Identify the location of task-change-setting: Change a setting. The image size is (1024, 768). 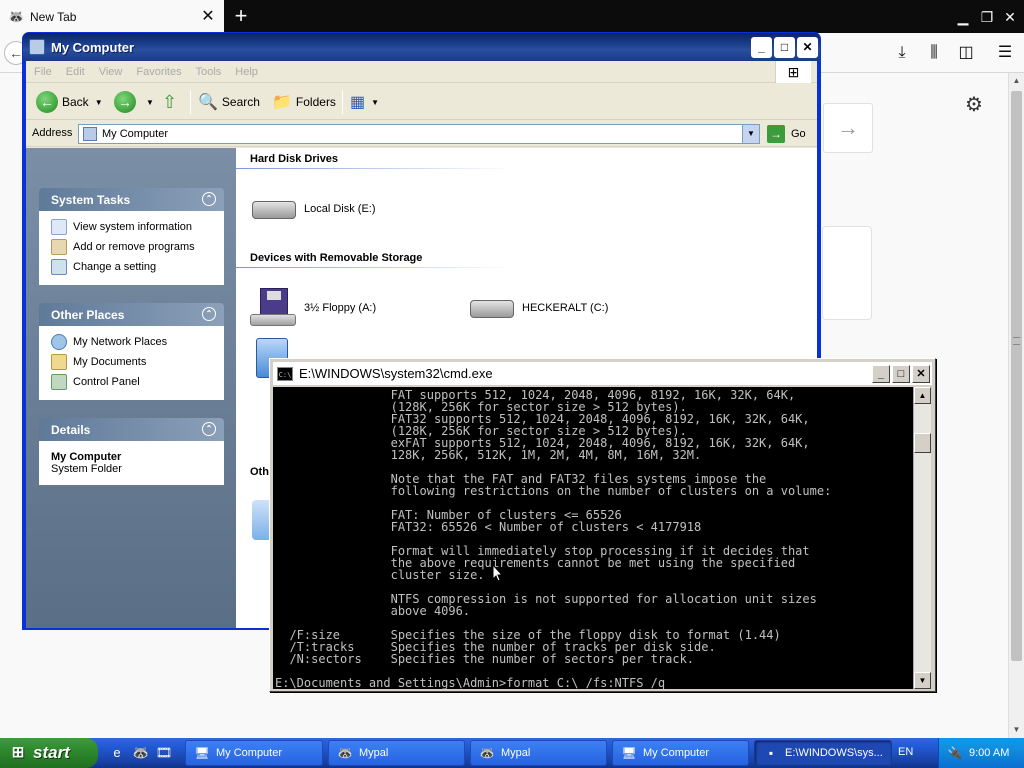
(132, 267).